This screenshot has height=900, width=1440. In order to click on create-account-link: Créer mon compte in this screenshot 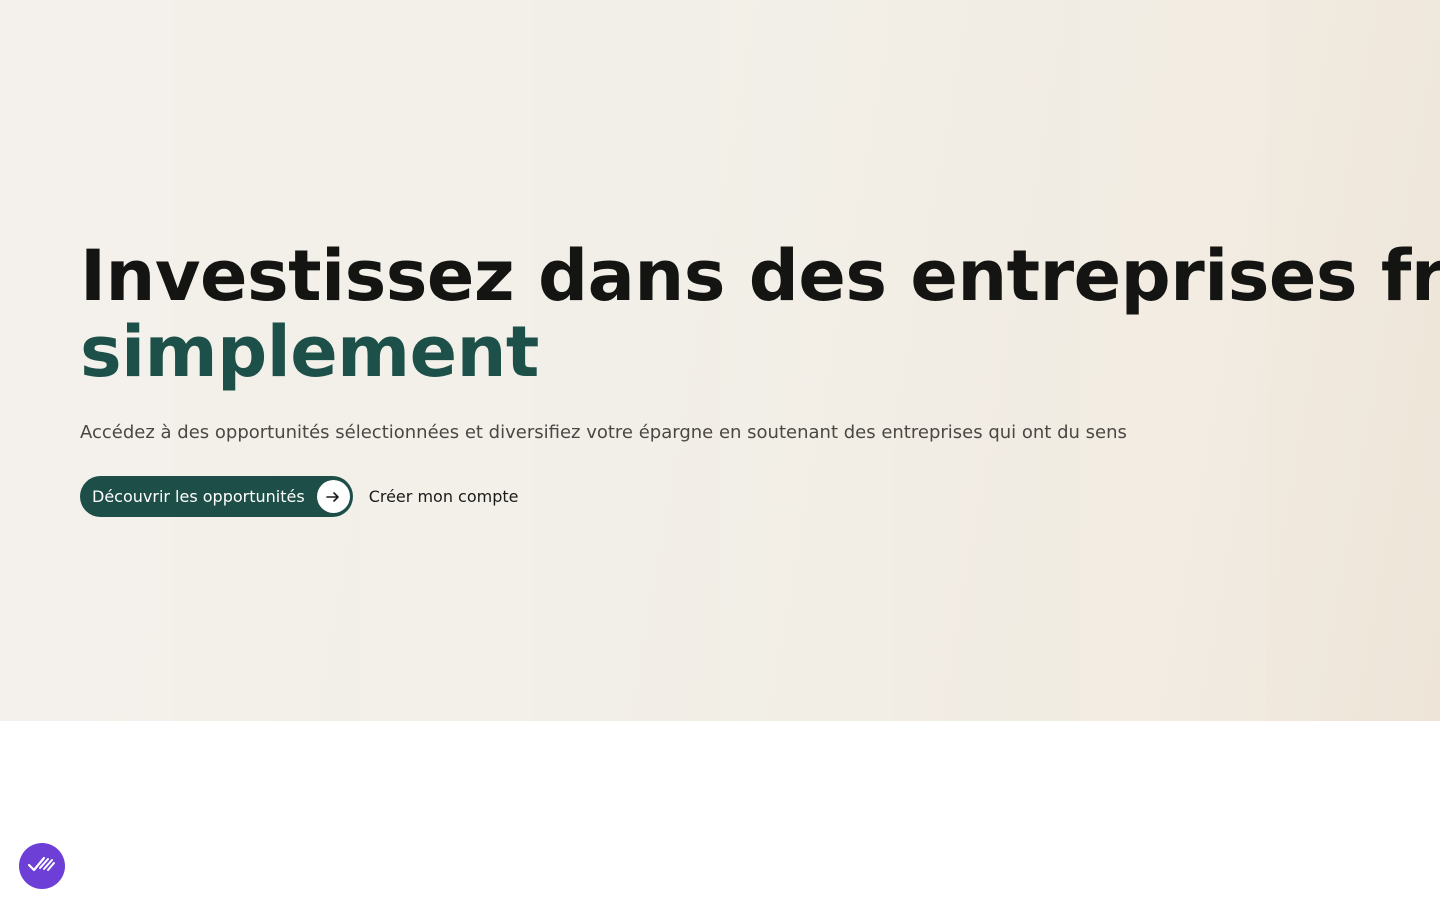, I will do `click(444, 496)`.